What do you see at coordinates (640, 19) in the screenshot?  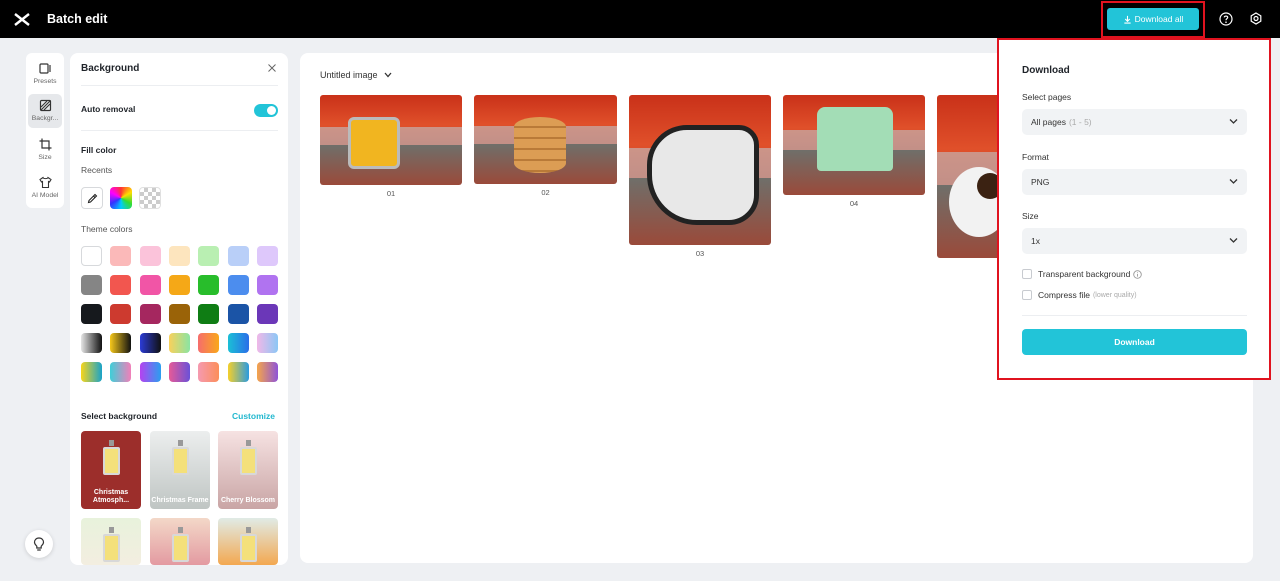 I see `top-bar: Batch edit Download all` at bounding box center [640, 19].